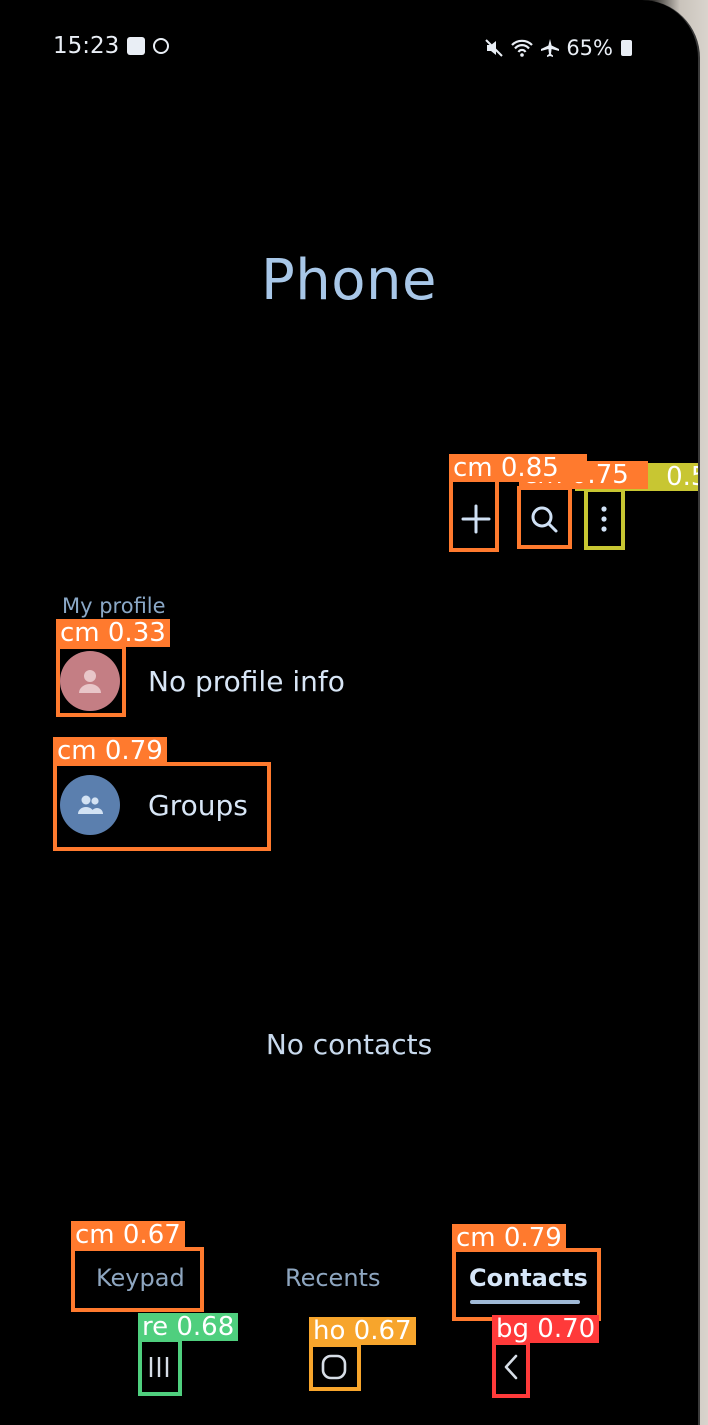 This screenshot has width=708, height=1425. I want to click on groups-label: Groups, so click(198, 805).